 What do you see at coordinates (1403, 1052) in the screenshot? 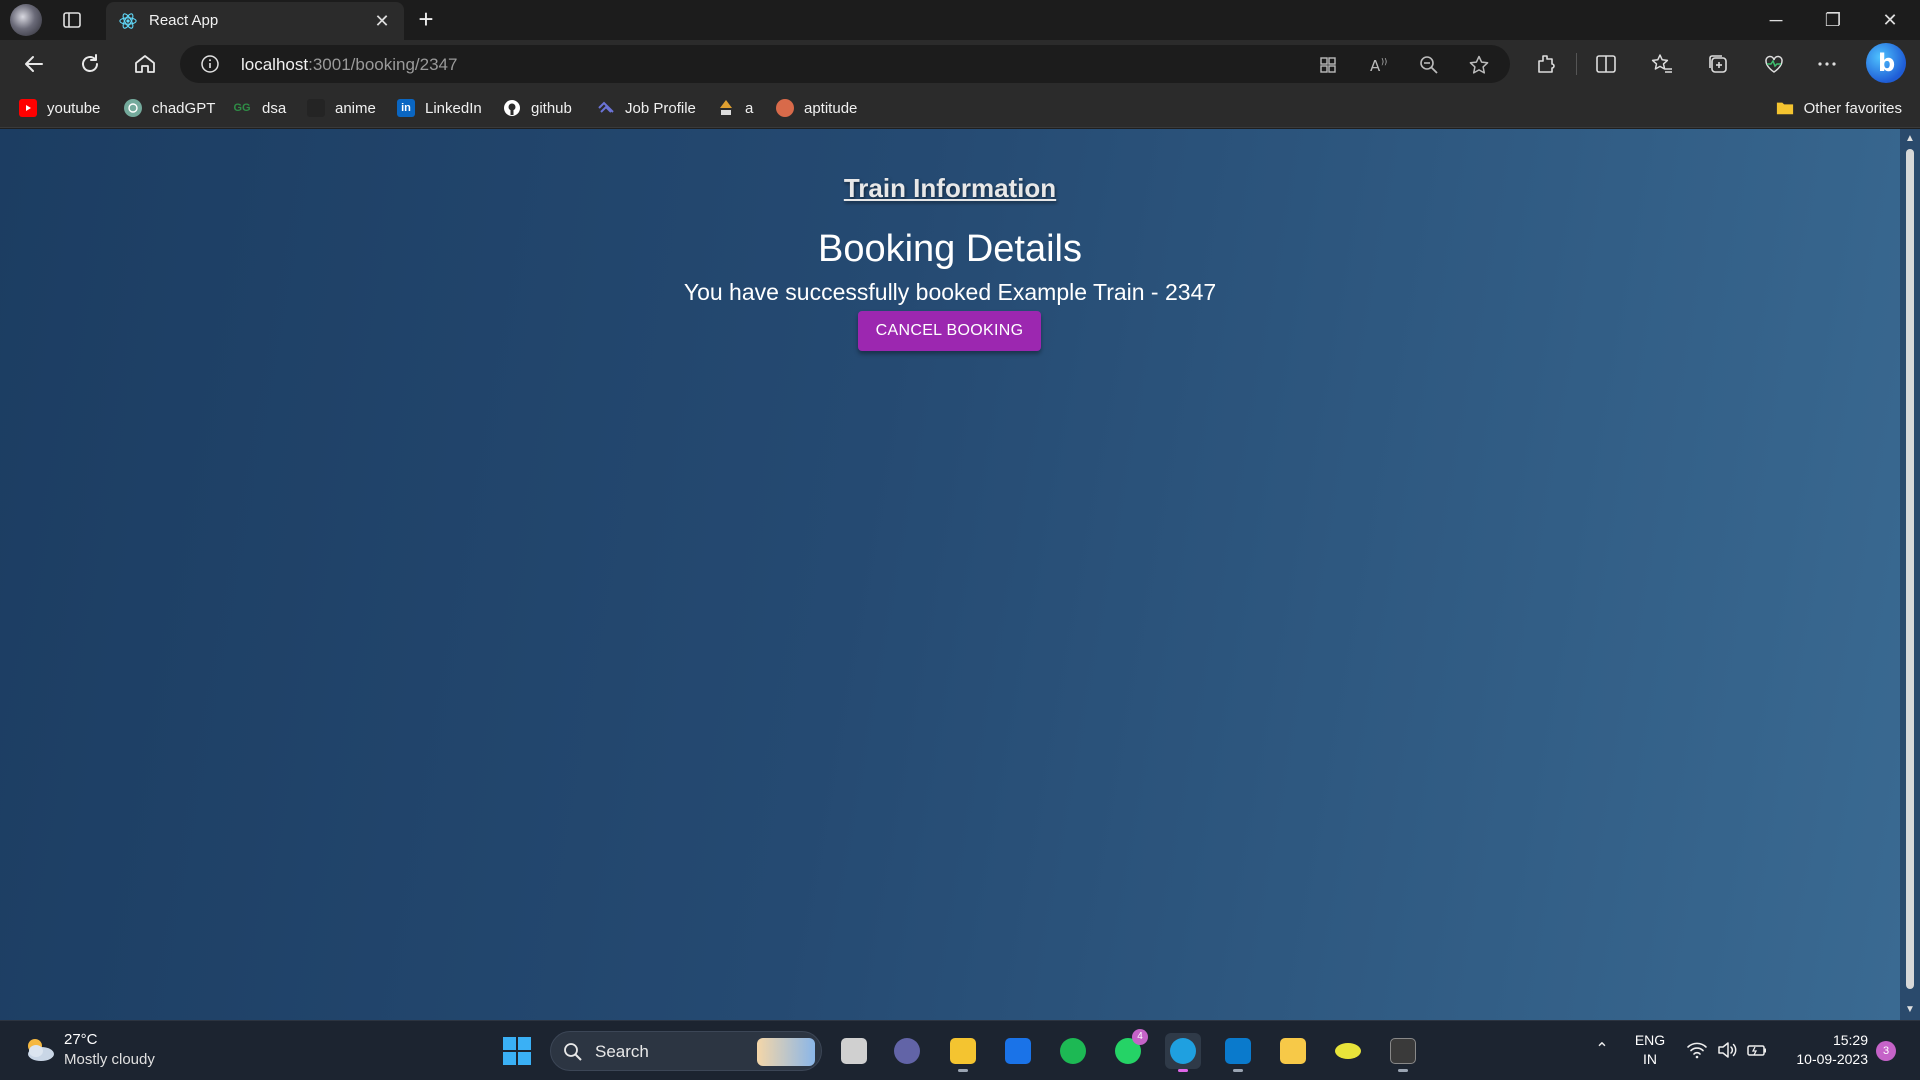
I see `terminal-icon` at bounding box center [1403, 1052].